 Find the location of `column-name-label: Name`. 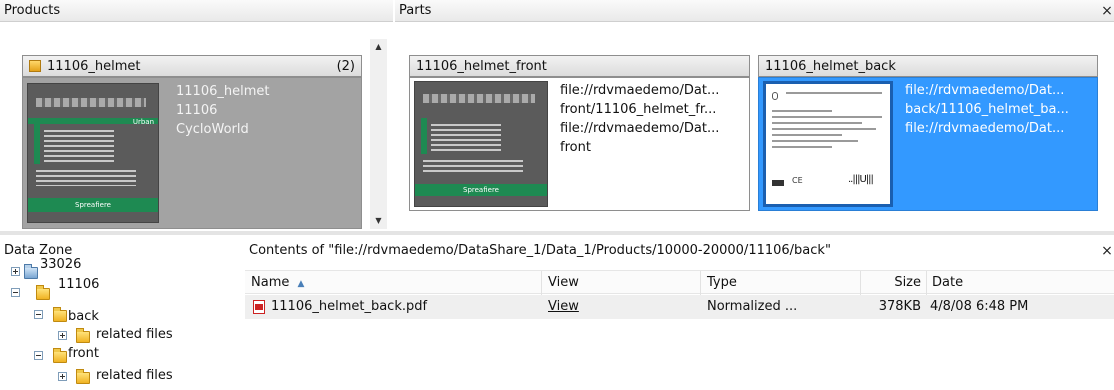

column-name-label: Name is located at coordinates (270, 282).